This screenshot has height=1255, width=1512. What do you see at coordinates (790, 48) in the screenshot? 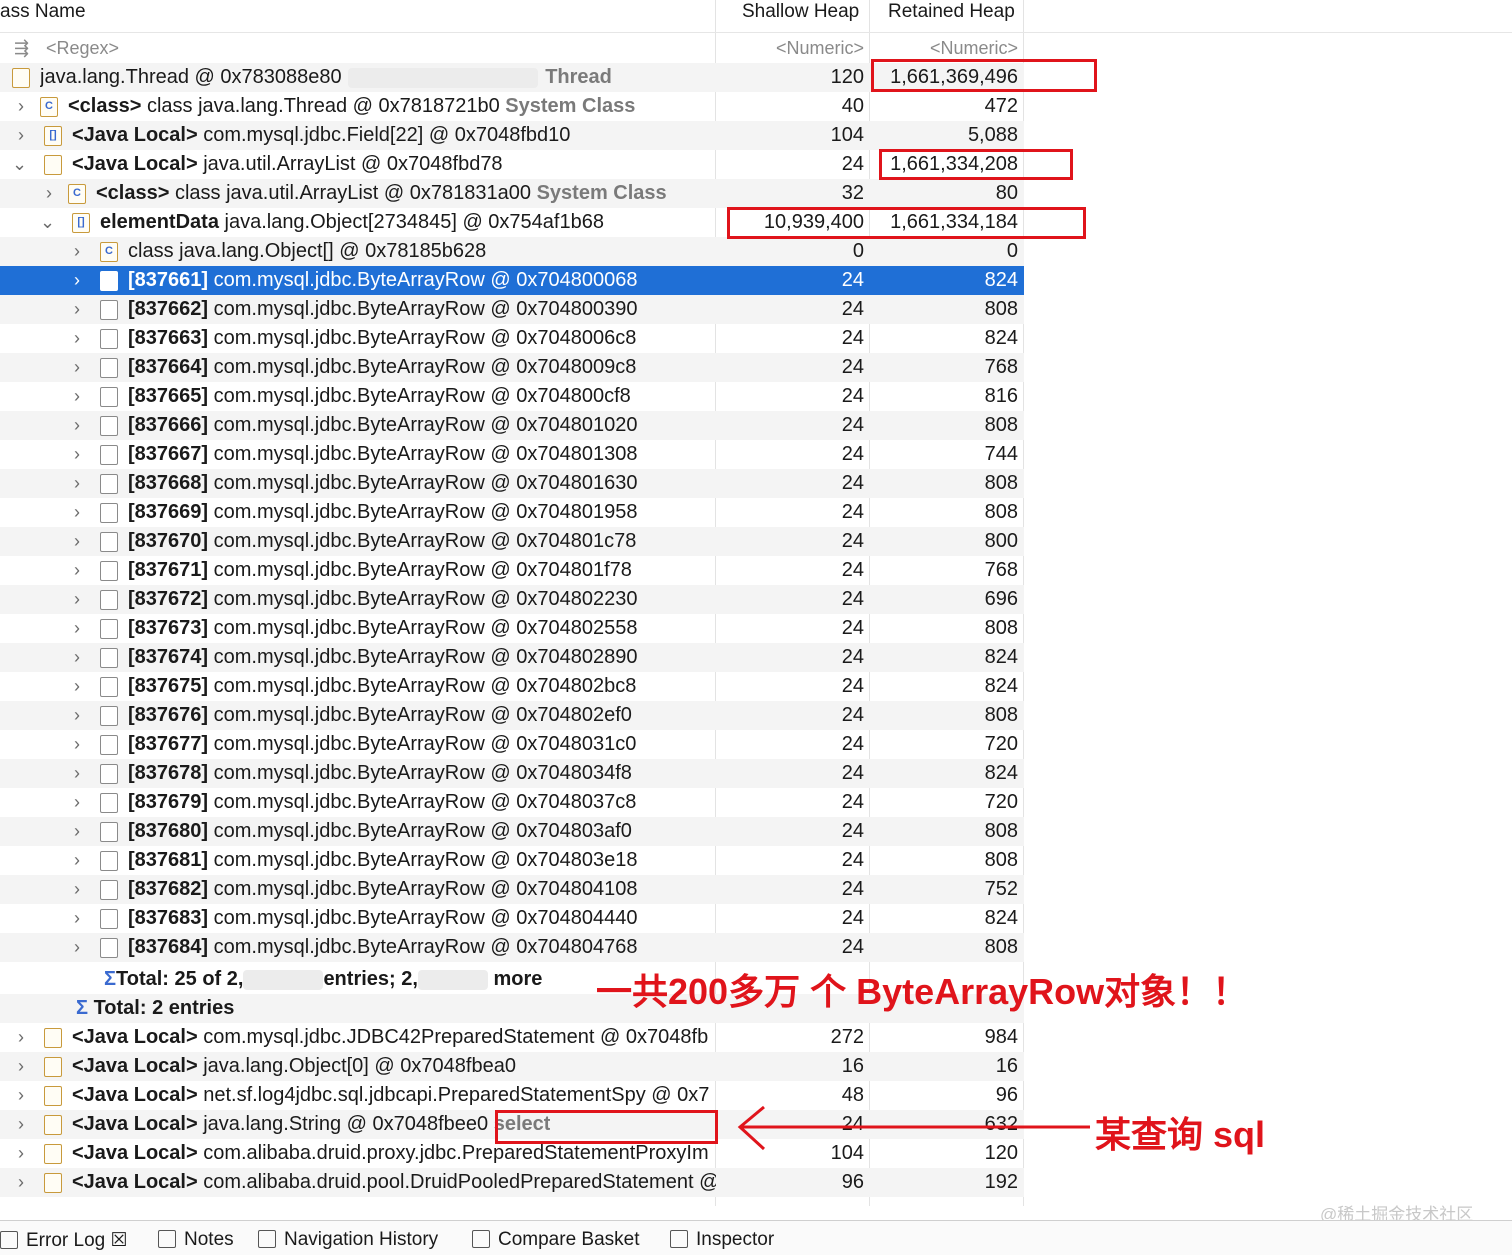
I see `shallow-filter-input: <Numeric>` at bounding box center [790, 48].